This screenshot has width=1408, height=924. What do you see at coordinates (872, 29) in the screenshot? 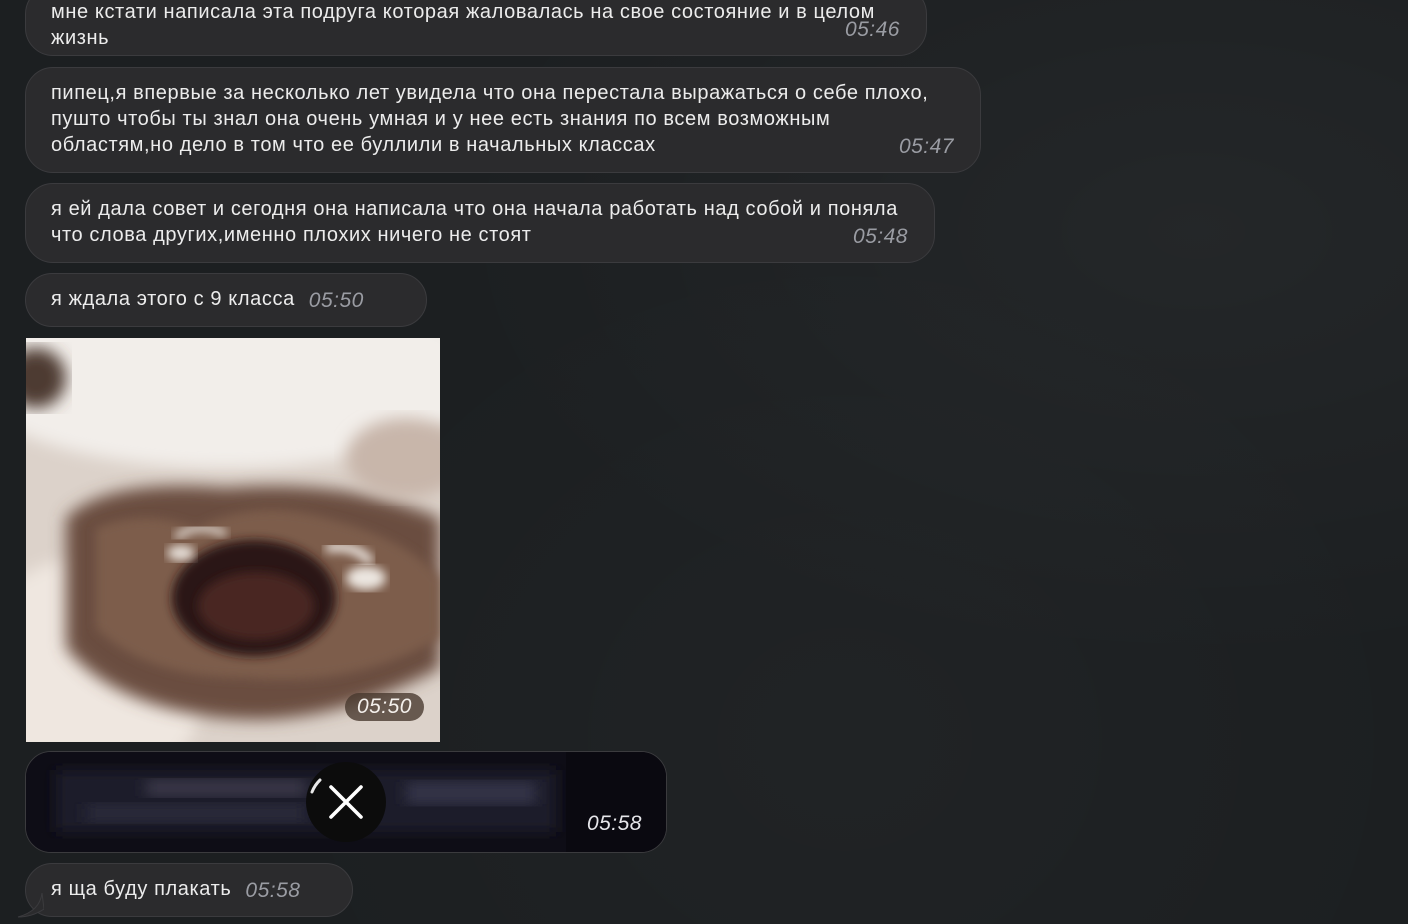
I see `message-time: 05:46` at bounding box center [872, 29].